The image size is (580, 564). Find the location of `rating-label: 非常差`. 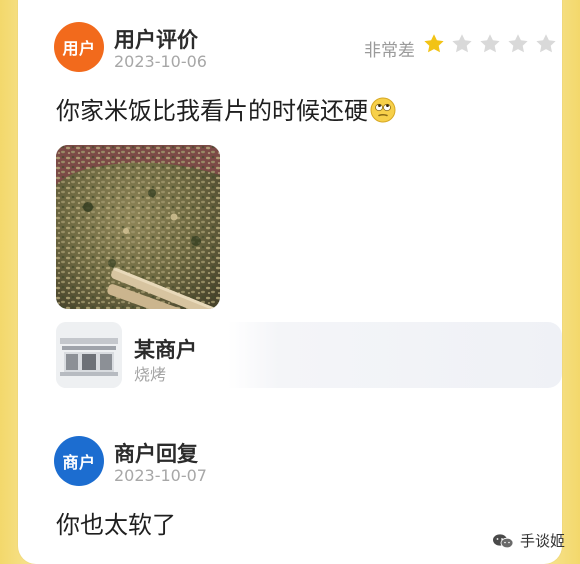

rating-label: 非常差 is located at coordinates (389, 51).